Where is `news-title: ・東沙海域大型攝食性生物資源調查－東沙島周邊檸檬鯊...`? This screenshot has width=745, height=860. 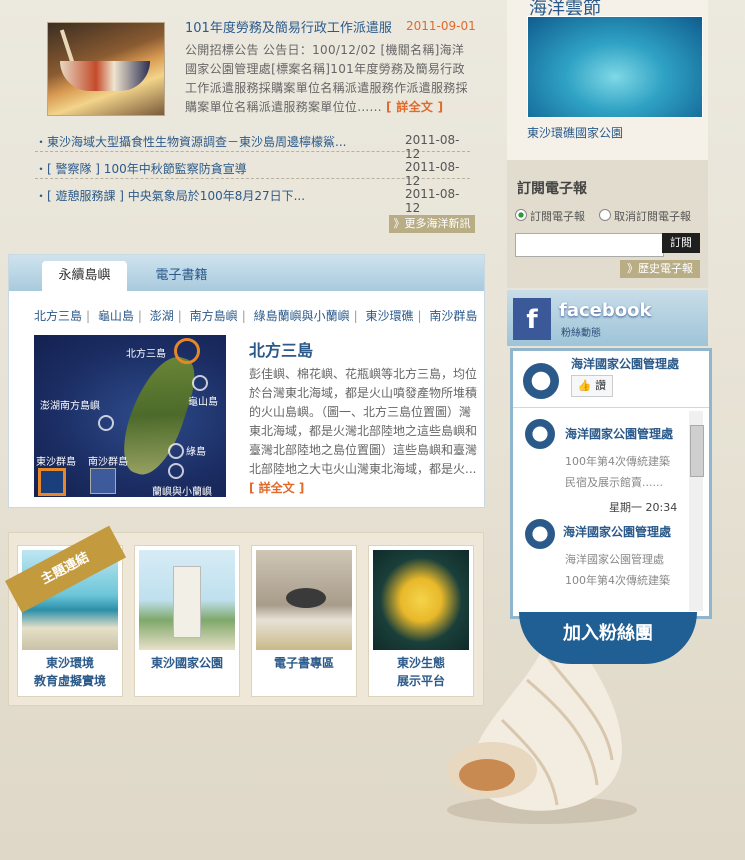
news-title: ・東沙海域大型攝食性生物資源調查－東沙島周邊檸檬鯊... is located at coordinates (210, 141).